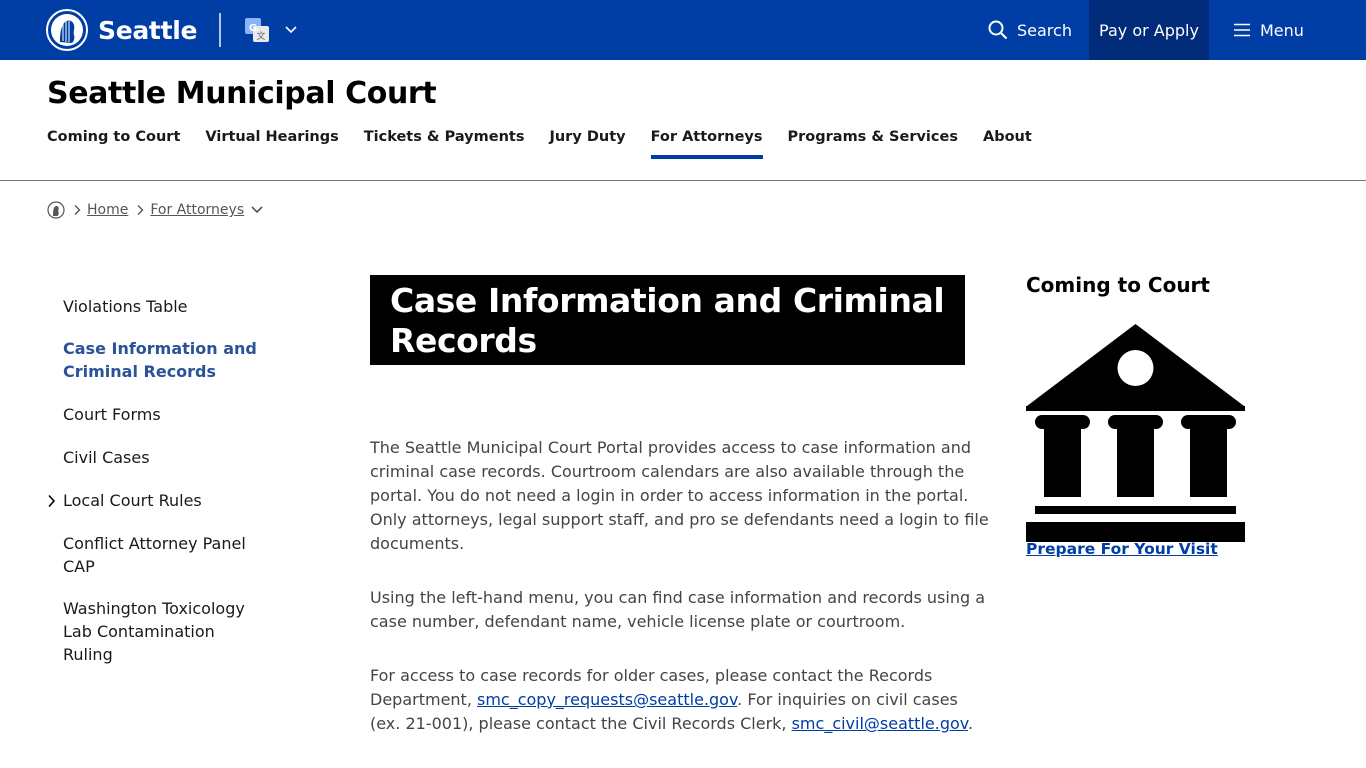  Describe the element at coordinates (113, 144) in the screenshot. I see `nav-coming-to-court: Coming to Court` at that location.